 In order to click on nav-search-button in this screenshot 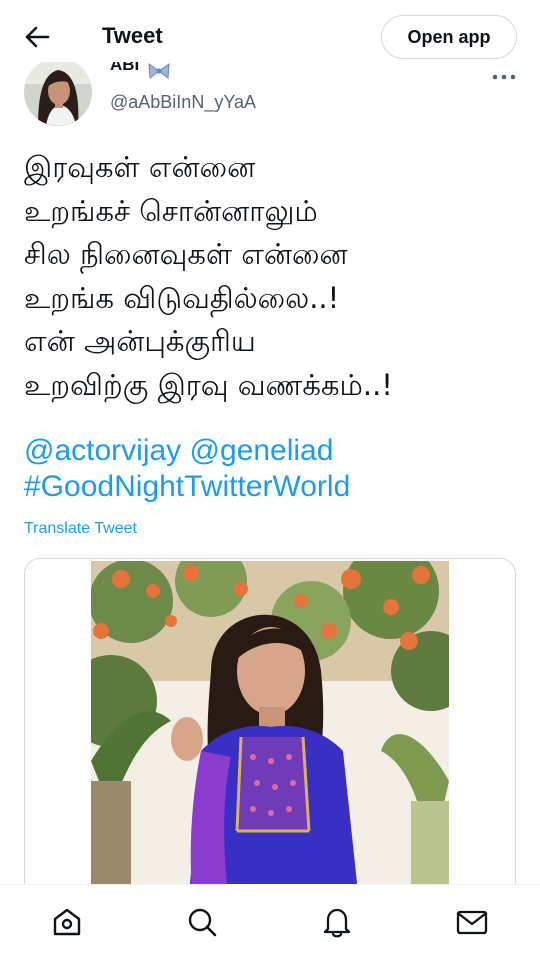, I will do `click(202, 922)`.